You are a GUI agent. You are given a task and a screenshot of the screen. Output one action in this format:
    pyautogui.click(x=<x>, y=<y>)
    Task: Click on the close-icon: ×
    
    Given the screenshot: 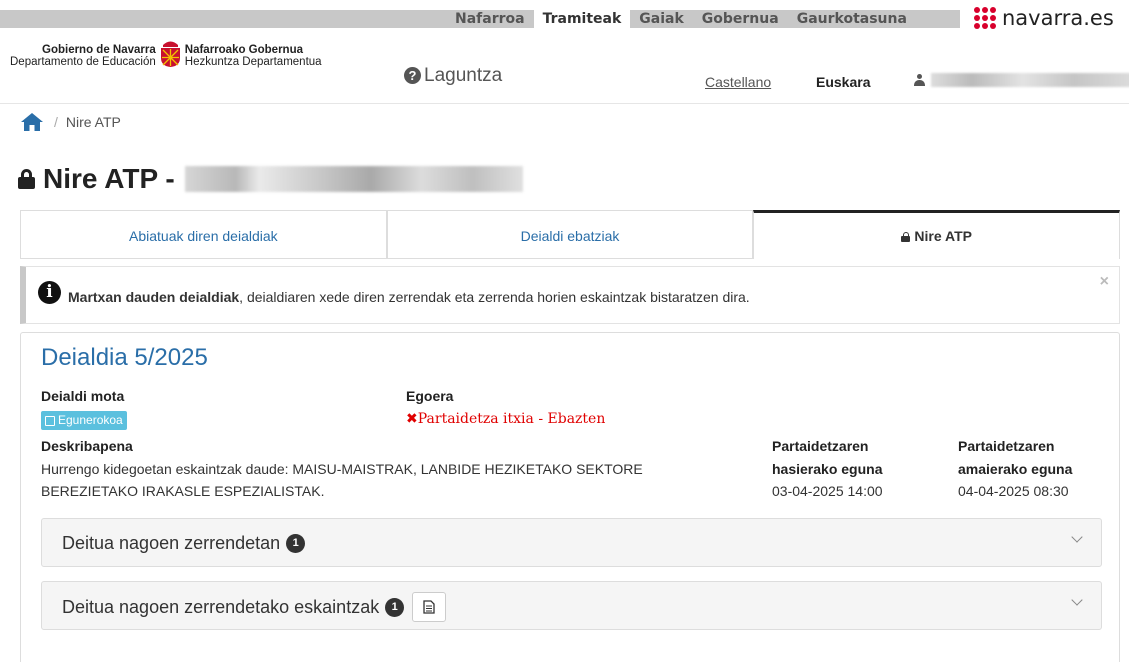 What is the action you would take?
    pyautogui.click(x=1104, y=282)
    